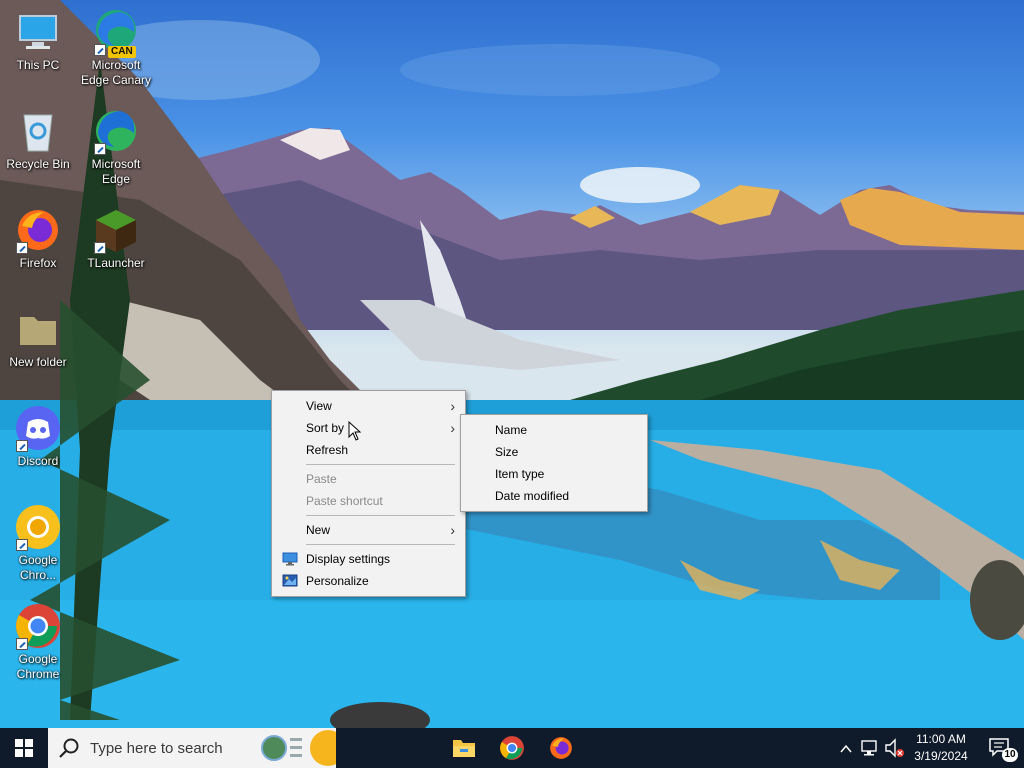  I want to click on mouse-cursor-icon, so click(355, 431).